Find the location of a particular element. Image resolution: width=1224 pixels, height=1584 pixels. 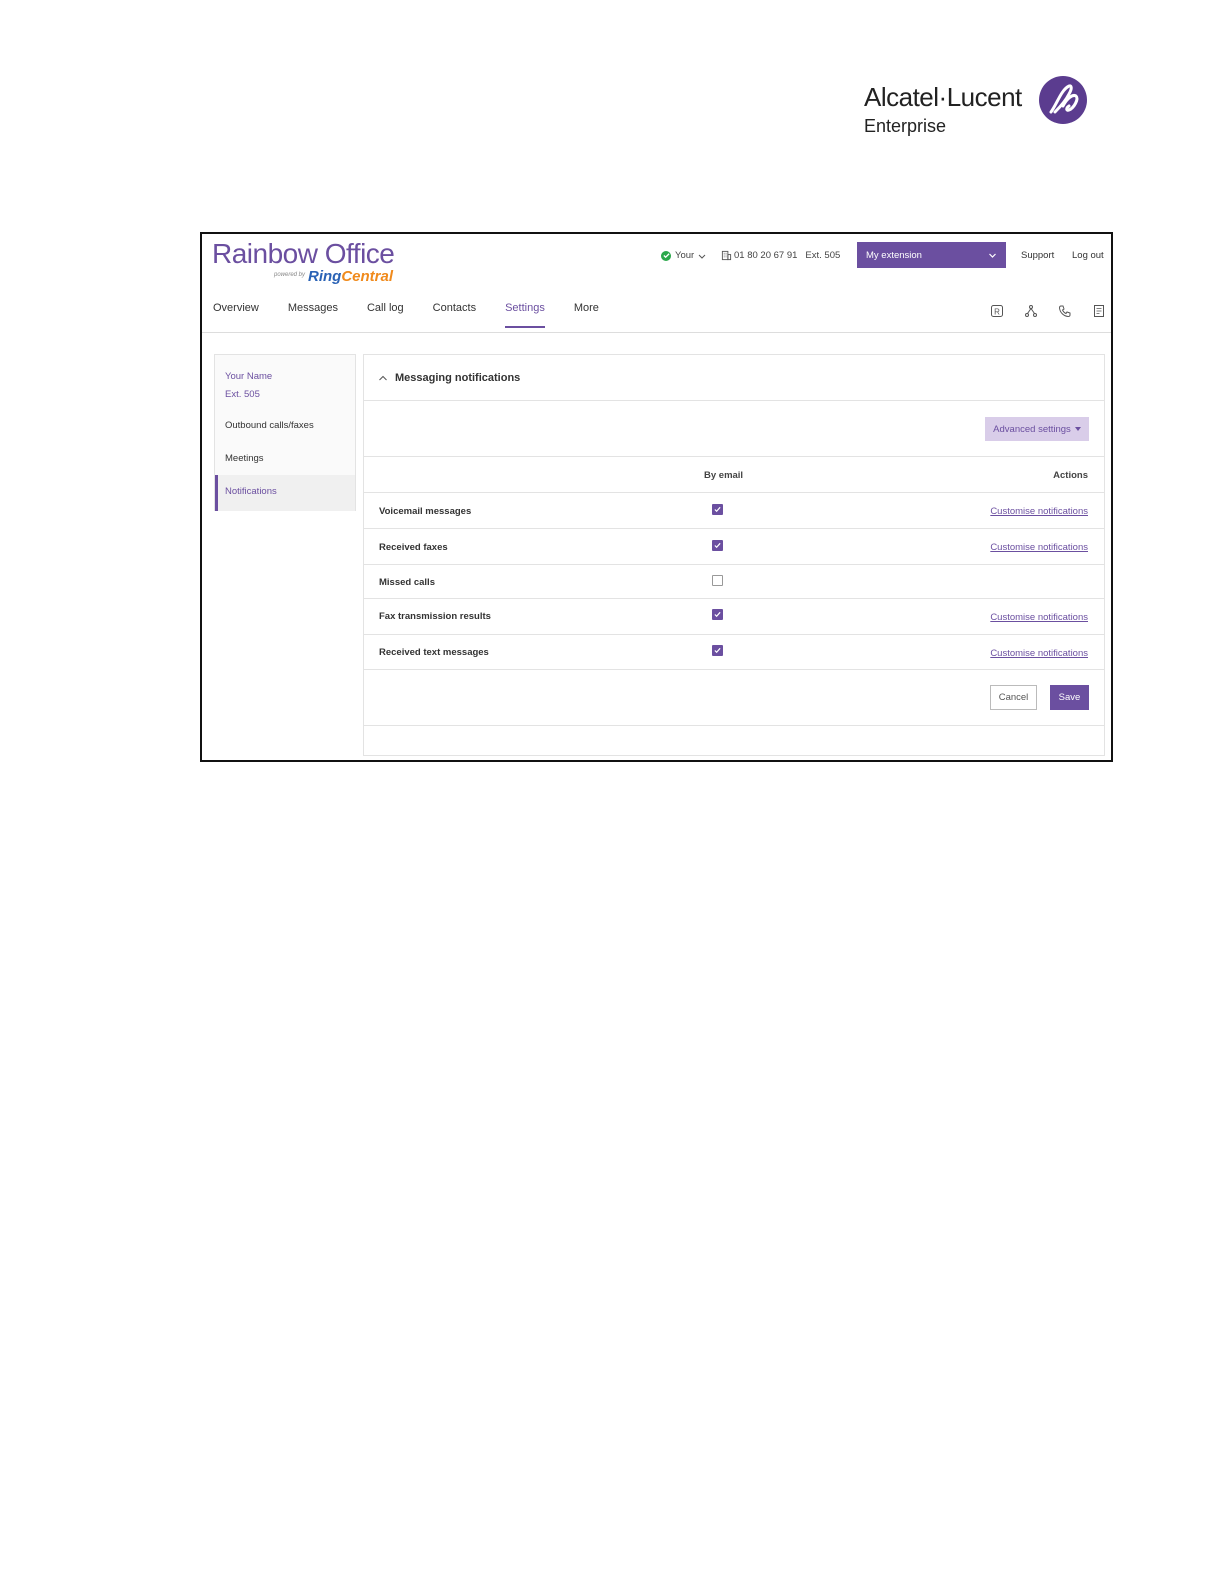

extension-select-label: My extension is located at coordinates (894, 255).